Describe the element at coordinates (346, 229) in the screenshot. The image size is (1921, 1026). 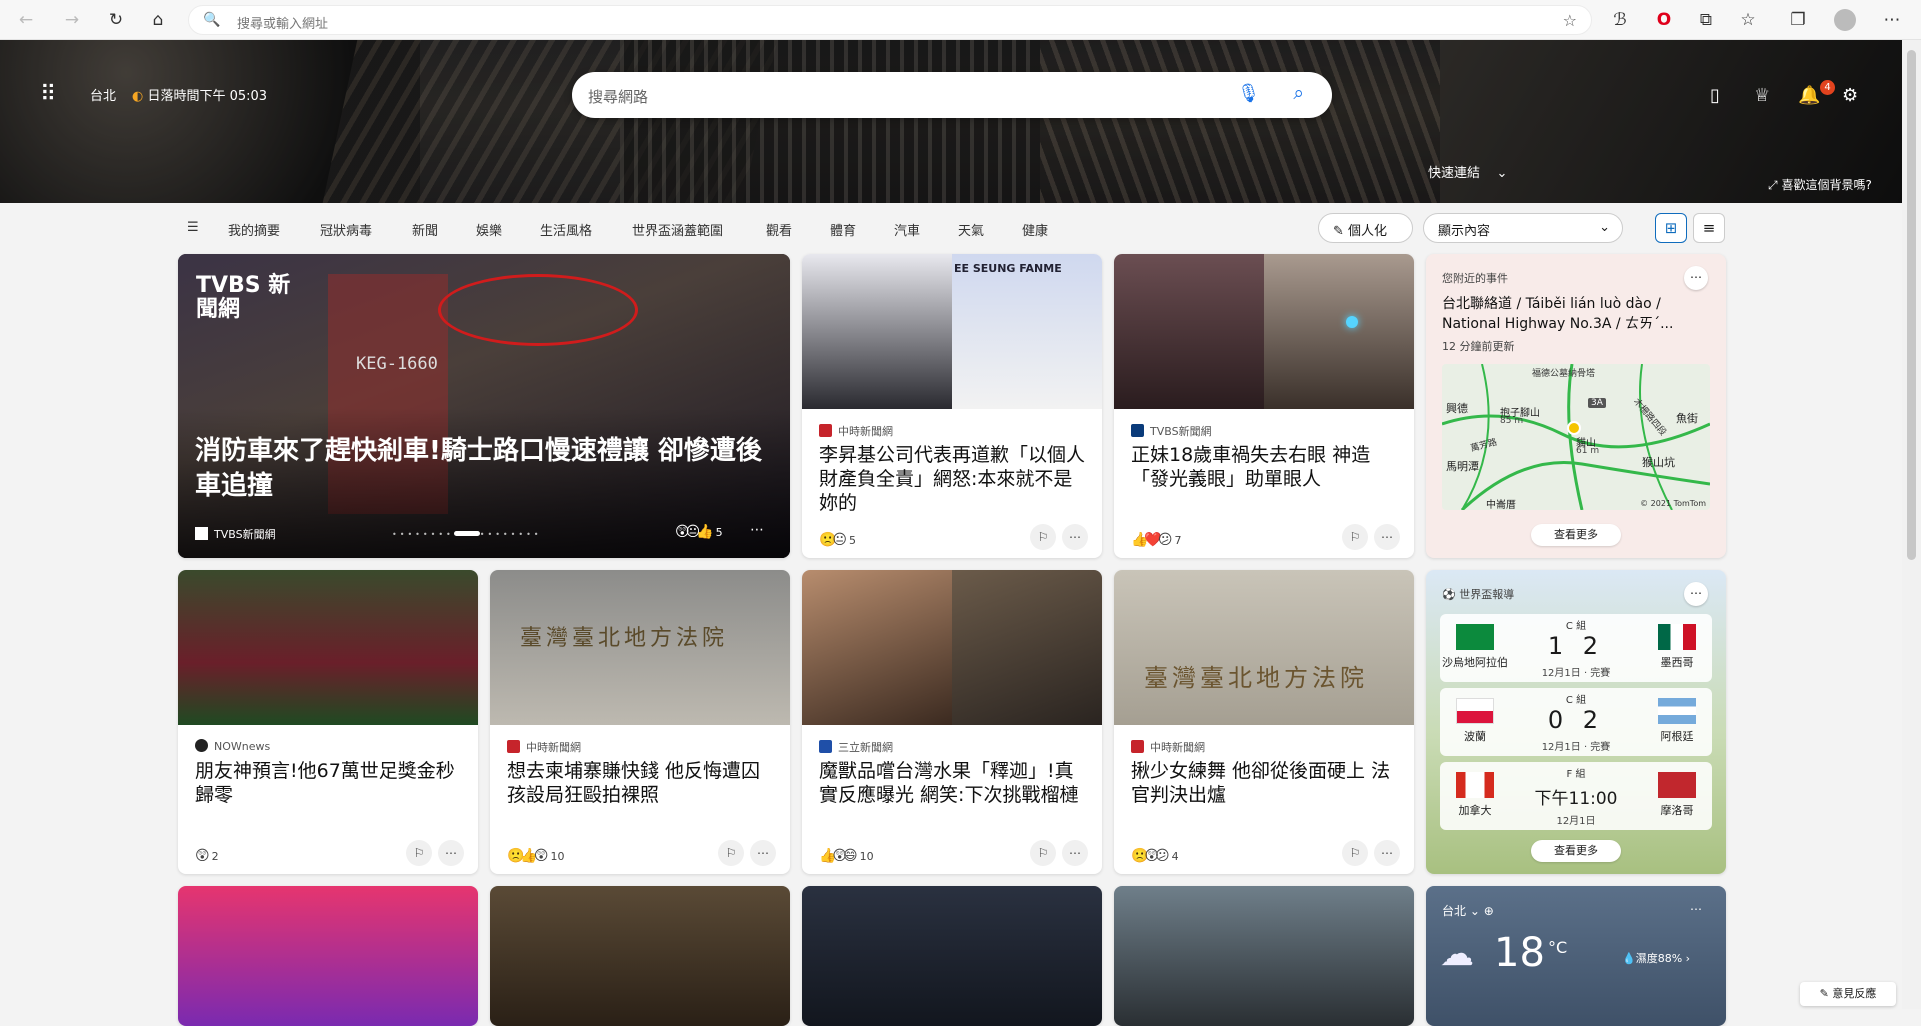
I see `nav-item: 冠狀病毒` at that location.